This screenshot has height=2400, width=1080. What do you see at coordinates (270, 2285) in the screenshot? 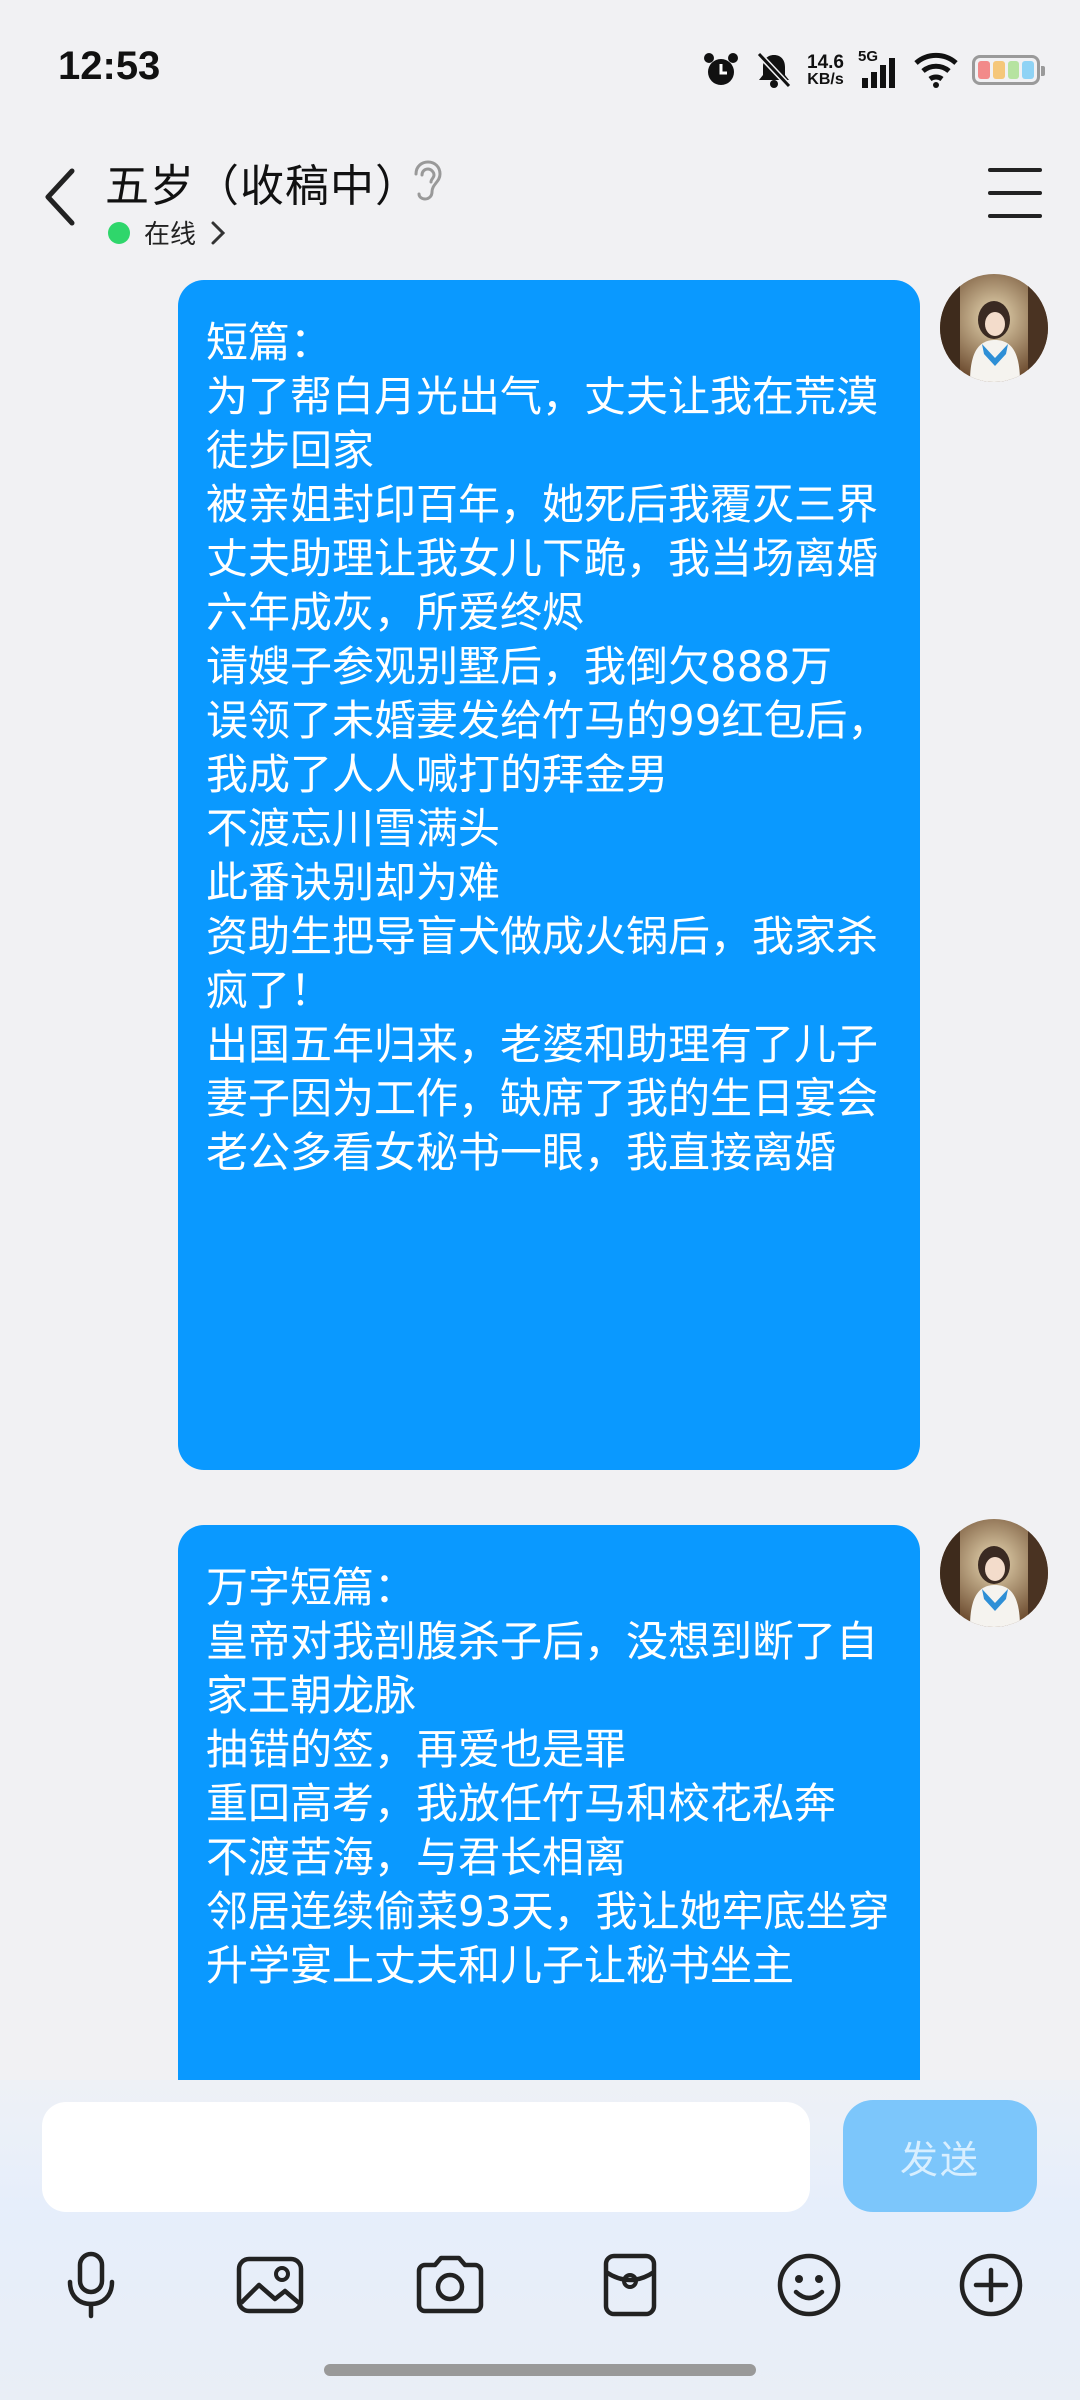
I see `image-icon` at bounding box center [270, 2285].